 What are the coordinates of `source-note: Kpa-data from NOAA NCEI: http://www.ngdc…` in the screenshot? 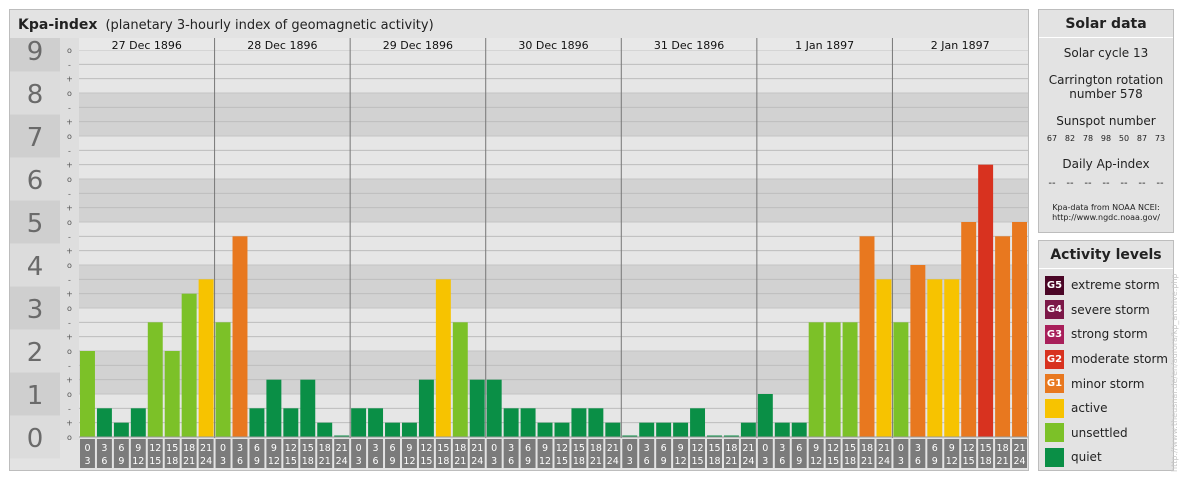 It's located at (1106, 213).